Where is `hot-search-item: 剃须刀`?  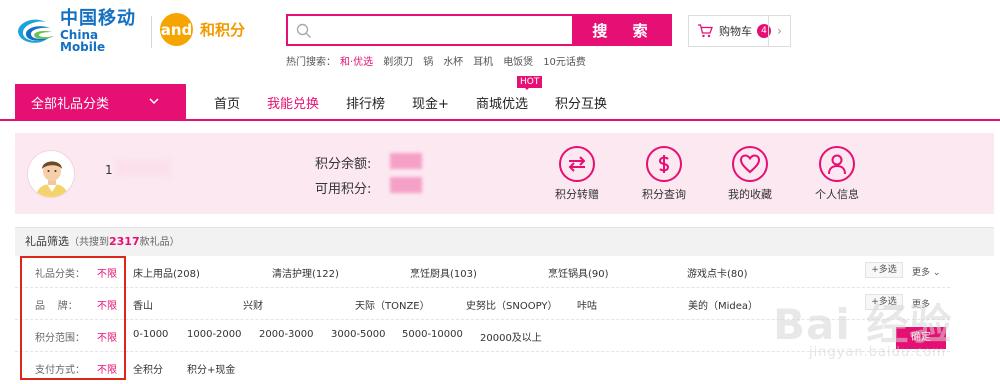 hot-search-item: 剃须刀 is located at coordinates (398, 62).